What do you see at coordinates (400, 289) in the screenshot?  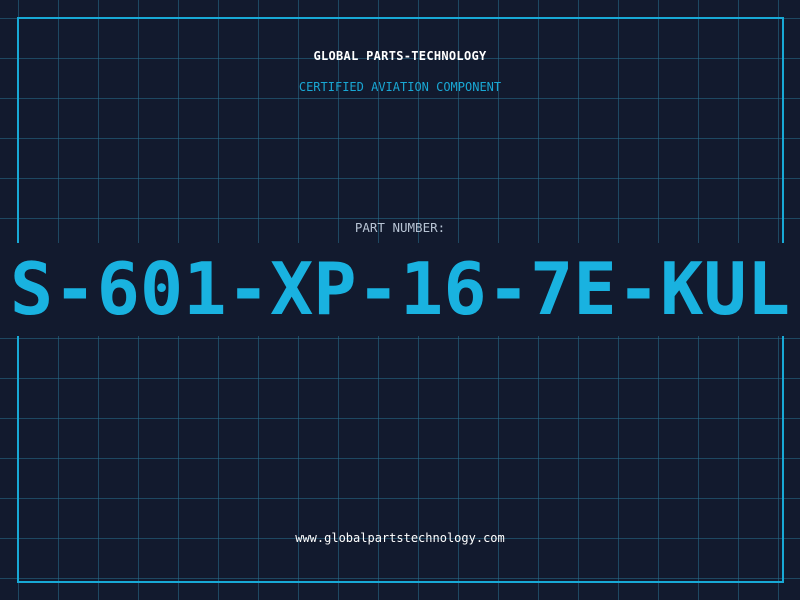 I see `part-number-value: S-601-XP-16-7E-KUL` at bounding box center [400, 289].